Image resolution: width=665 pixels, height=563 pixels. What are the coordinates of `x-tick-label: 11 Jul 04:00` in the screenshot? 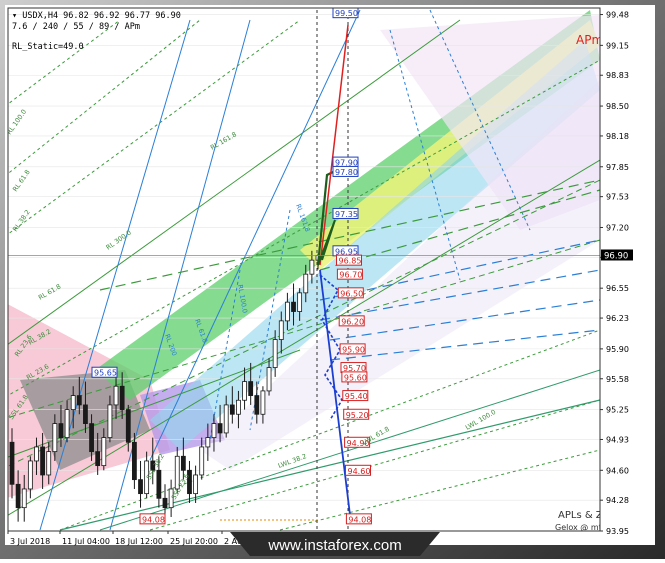 It's located at (86, 541).